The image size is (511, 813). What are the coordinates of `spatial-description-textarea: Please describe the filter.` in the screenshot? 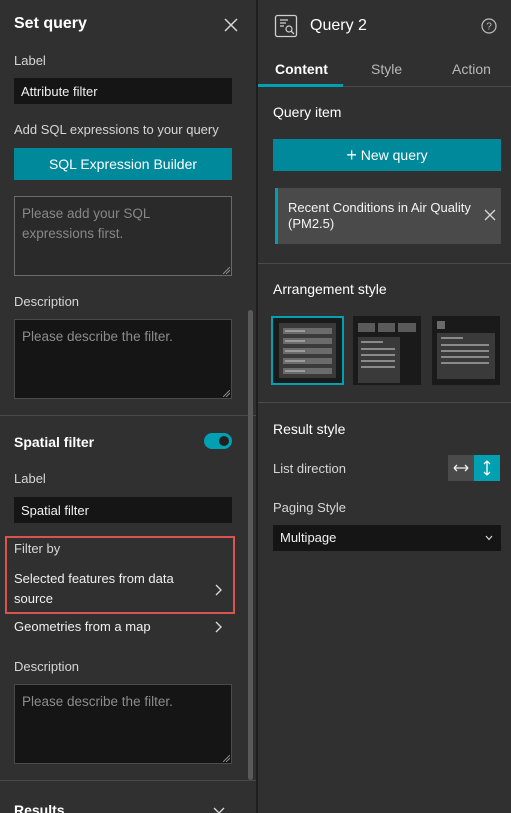 It's located at (123, 724).